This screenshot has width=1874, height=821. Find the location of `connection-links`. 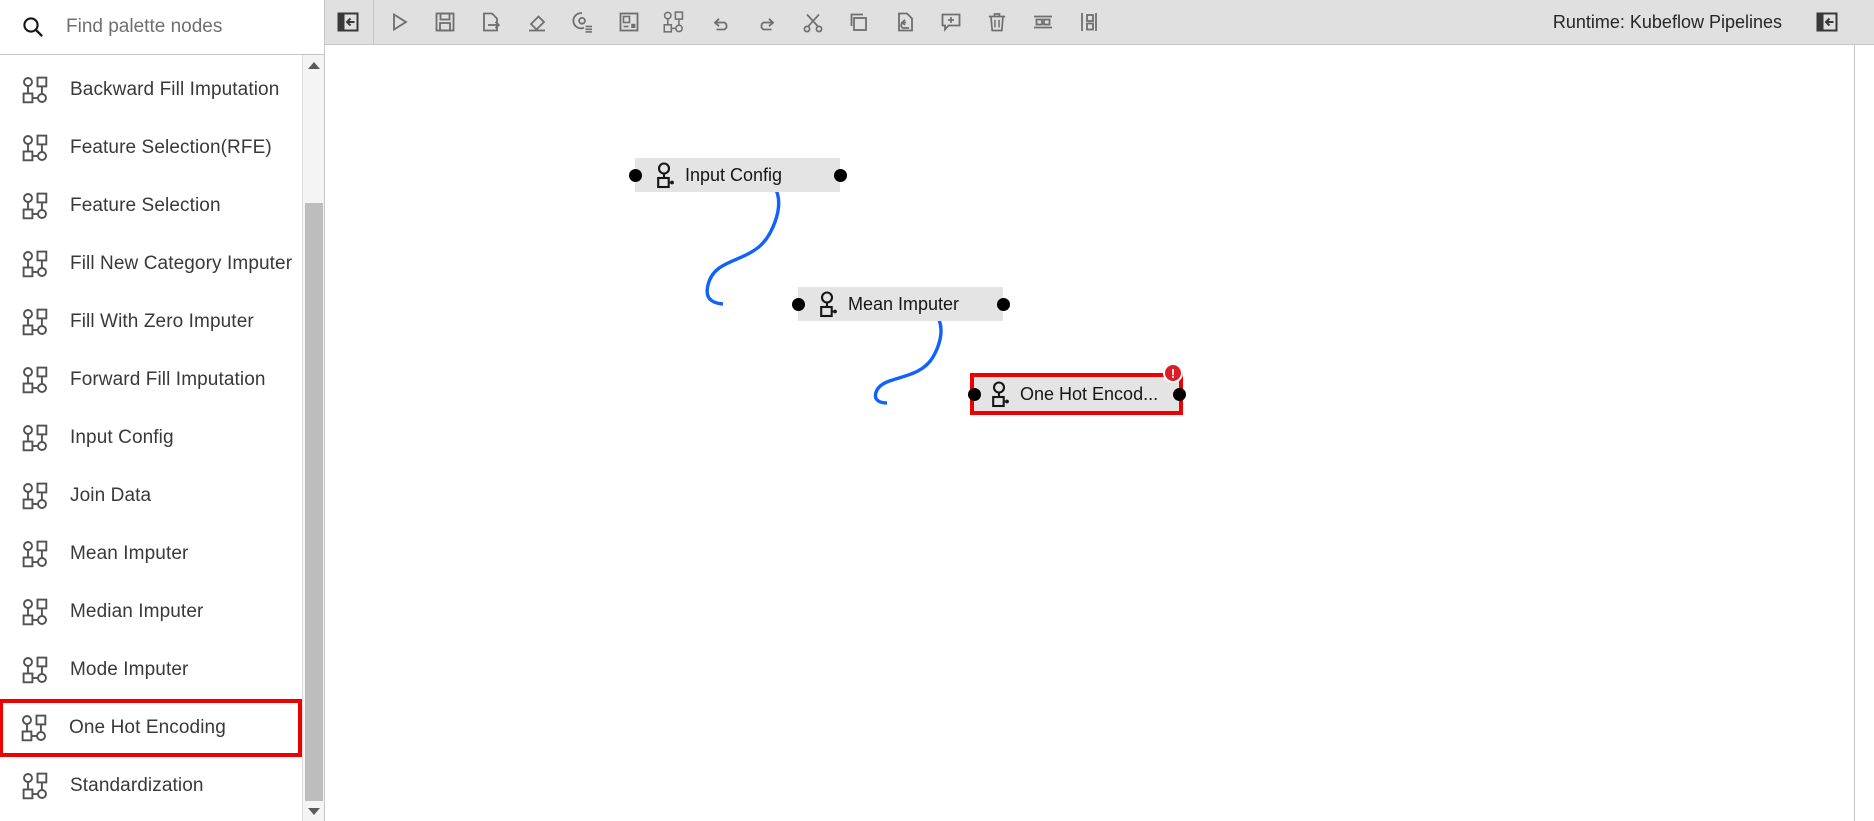

connection-links is located at coordinates (824, 289).